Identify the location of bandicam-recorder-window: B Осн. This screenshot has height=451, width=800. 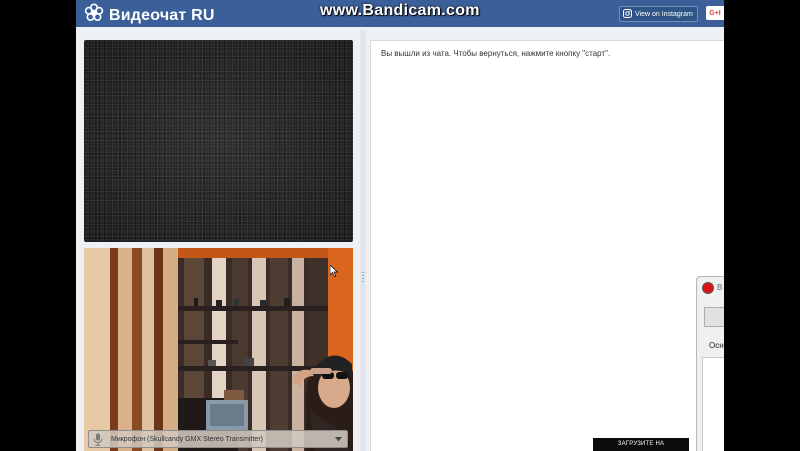
(710, 363).